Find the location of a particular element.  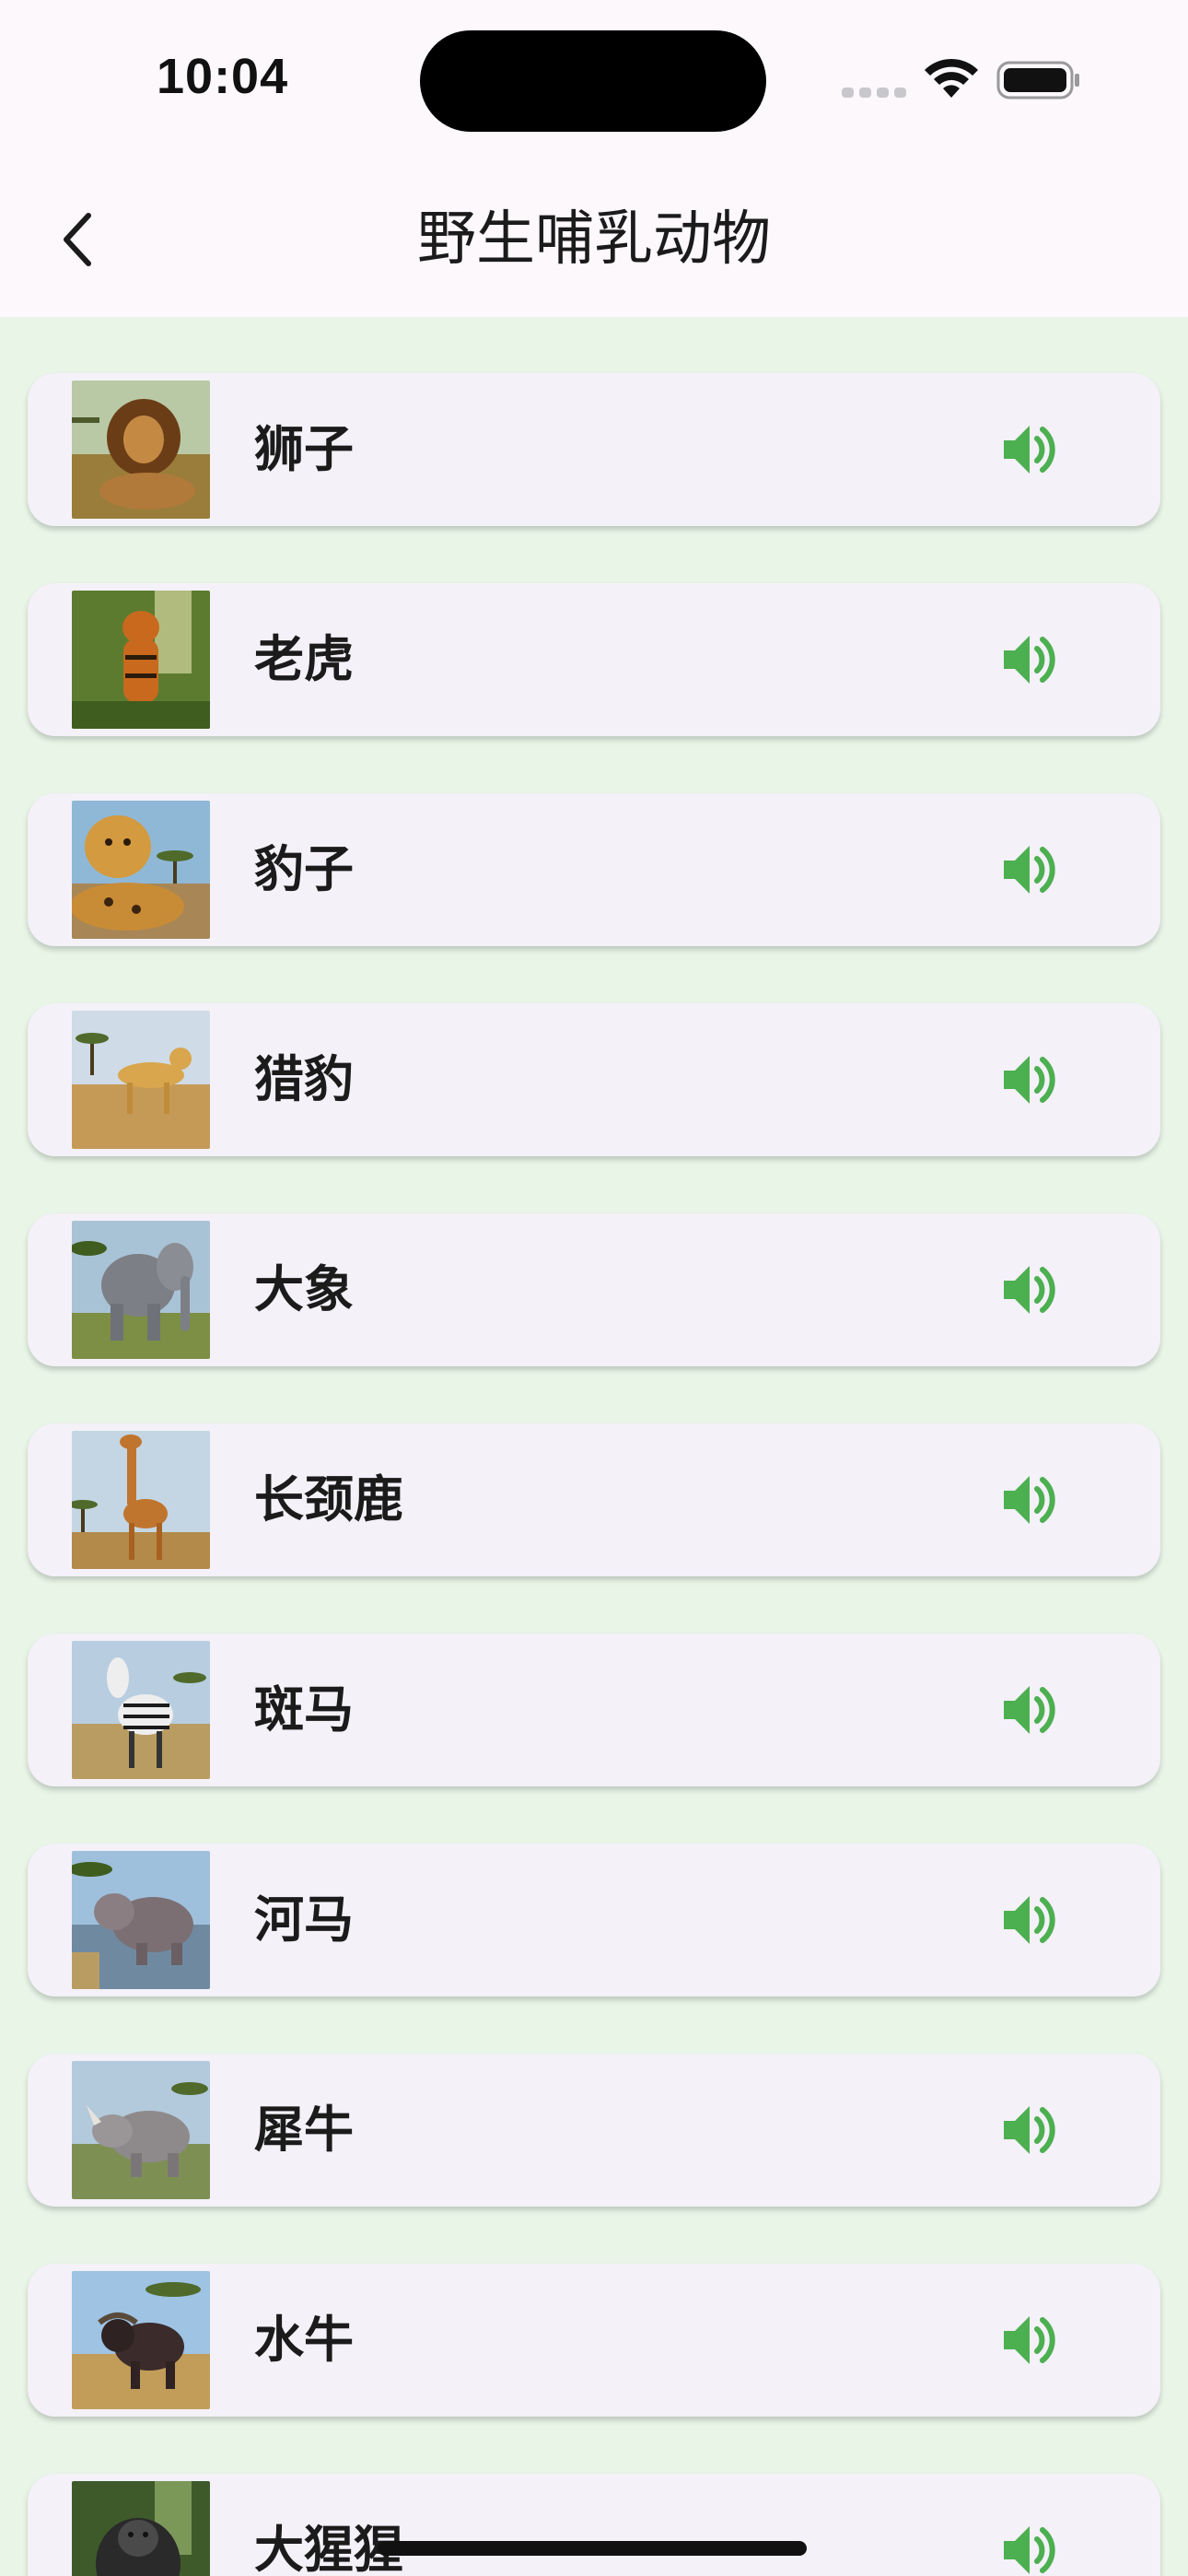

status-time: 10:04 is located at coordinates (223, 76).